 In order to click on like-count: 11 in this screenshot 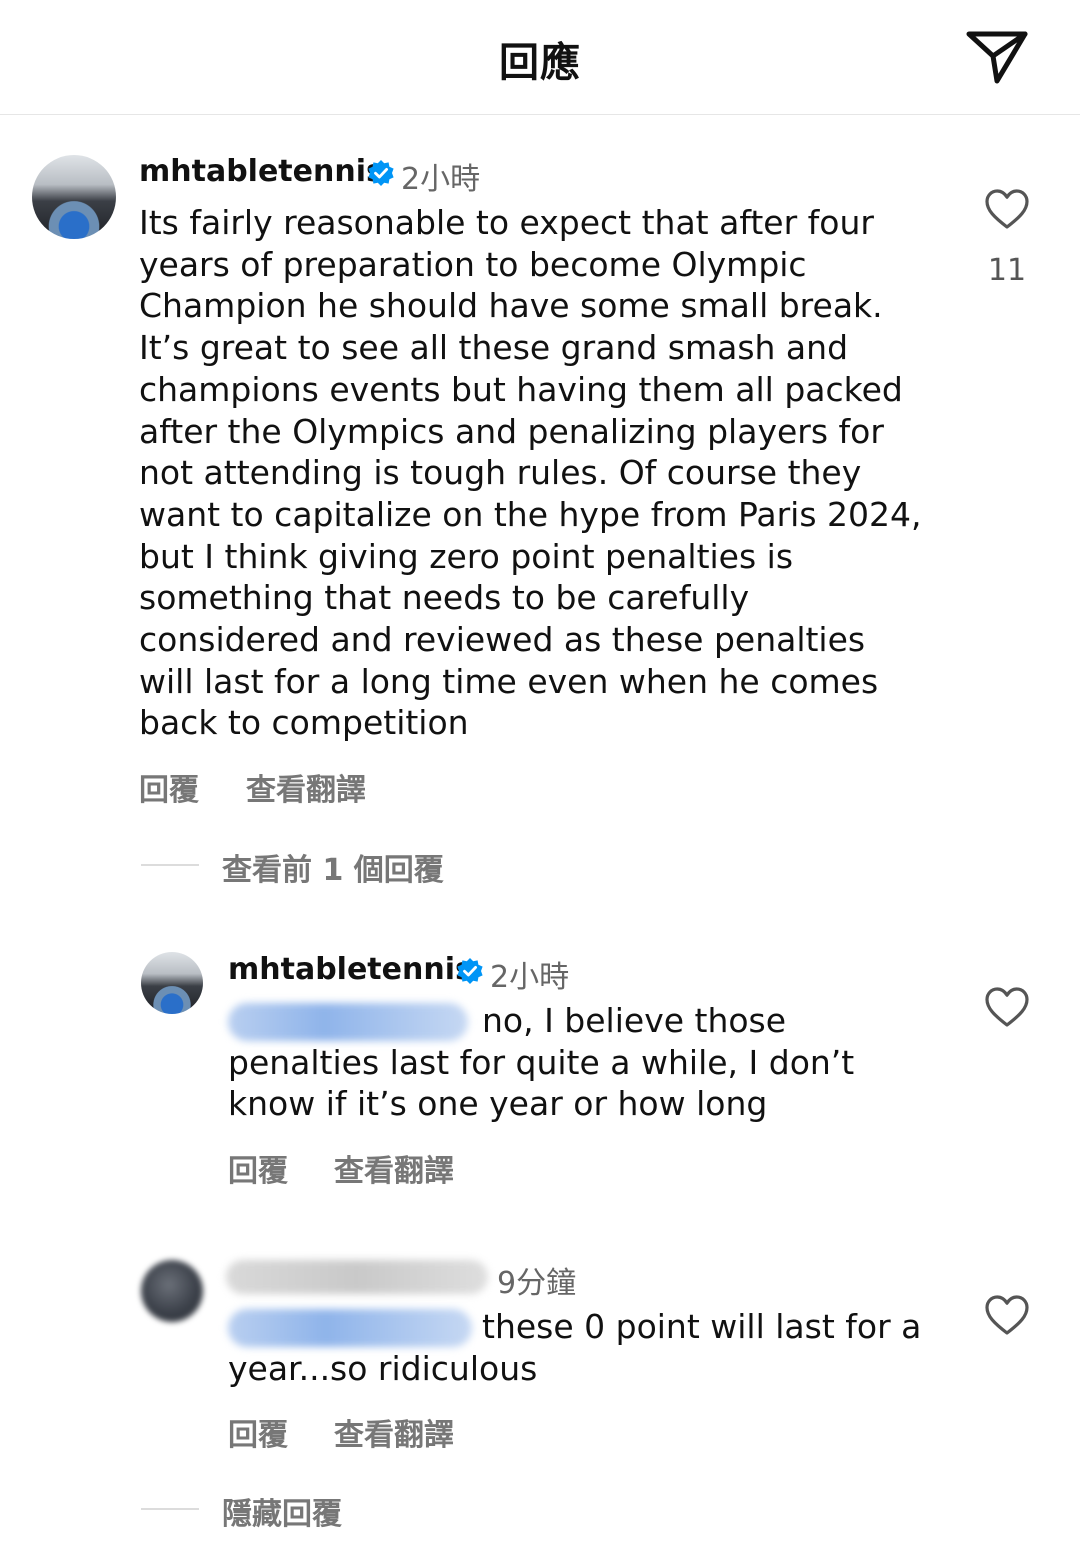, I will do `click(1007, 270)`.